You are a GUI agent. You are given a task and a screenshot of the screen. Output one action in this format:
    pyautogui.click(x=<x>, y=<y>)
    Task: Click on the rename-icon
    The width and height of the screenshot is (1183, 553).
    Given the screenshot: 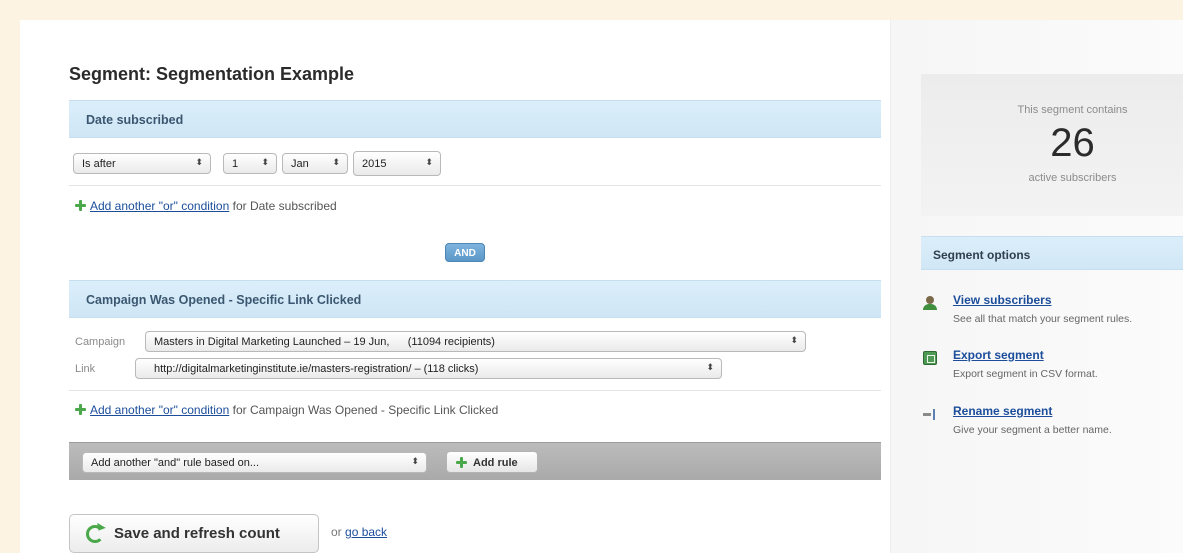 What is the action you would take?
    pyautogui.click(x=930, y=414)
    